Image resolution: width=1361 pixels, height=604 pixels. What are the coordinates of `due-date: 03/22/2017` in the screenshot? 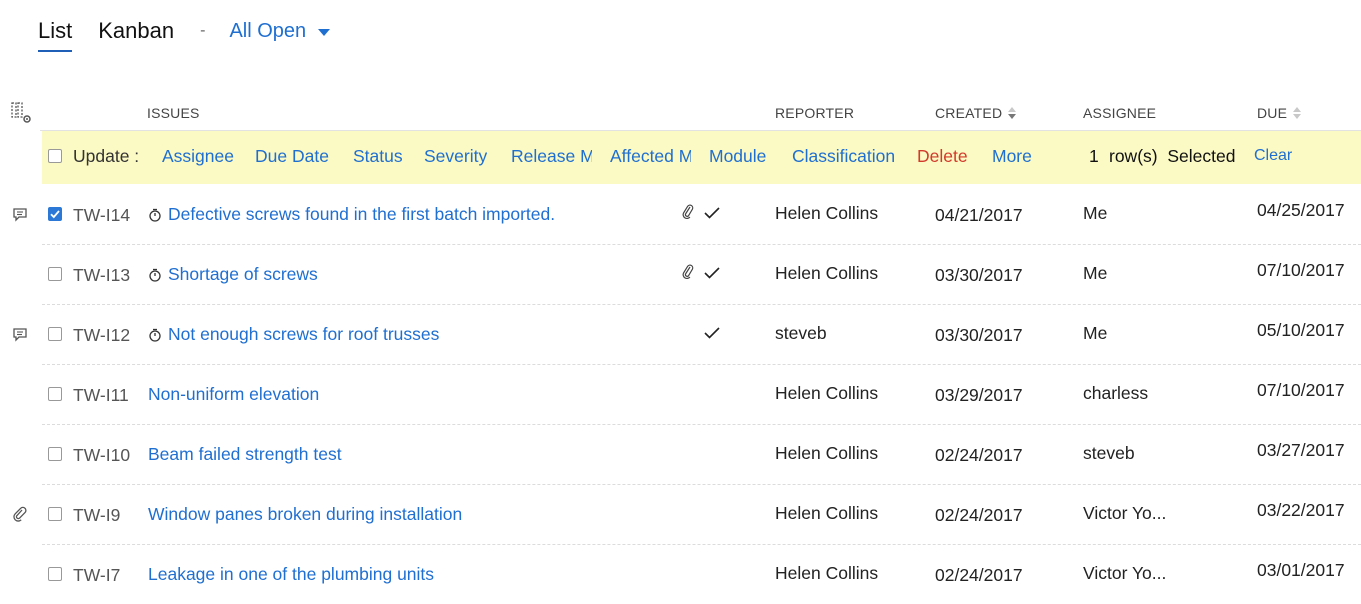 It's located at (1301, 510).